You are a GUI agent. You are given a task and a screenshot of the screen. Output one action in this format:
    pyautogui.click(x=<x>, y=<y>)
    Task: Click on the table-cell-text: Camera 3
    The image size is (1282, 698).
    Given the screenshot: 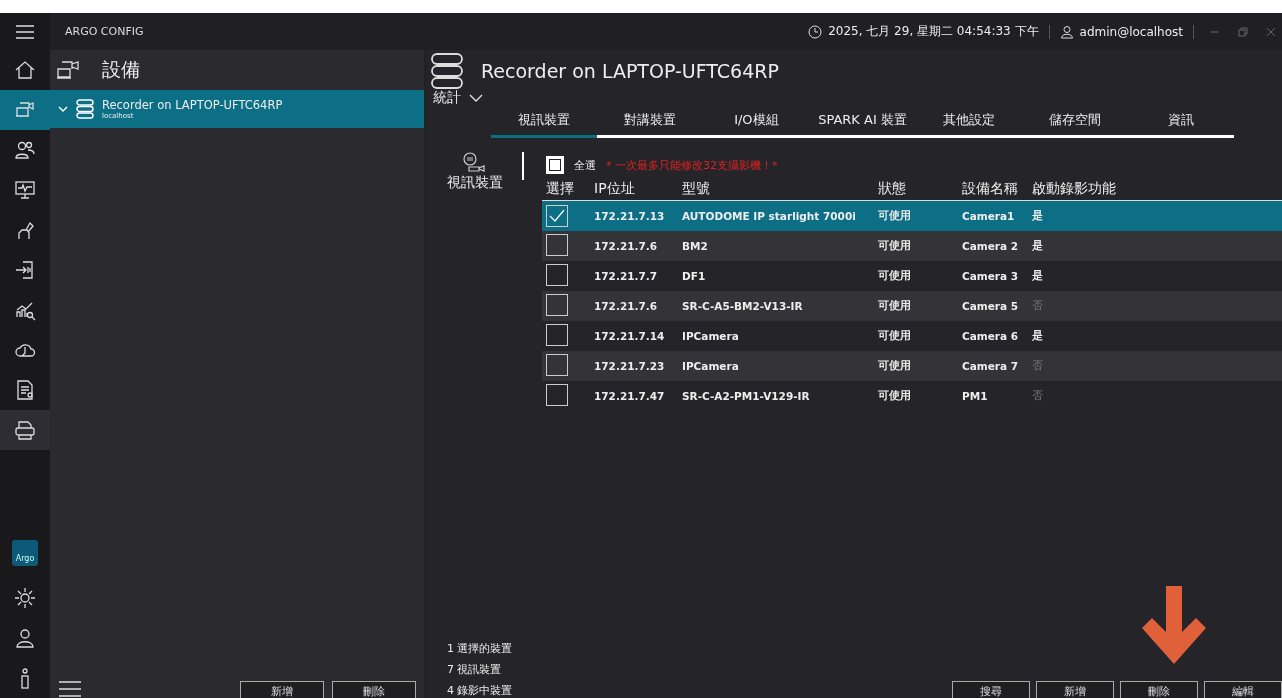 What is the action you would take?
    pyautogui.click(x=991, y=276)
    